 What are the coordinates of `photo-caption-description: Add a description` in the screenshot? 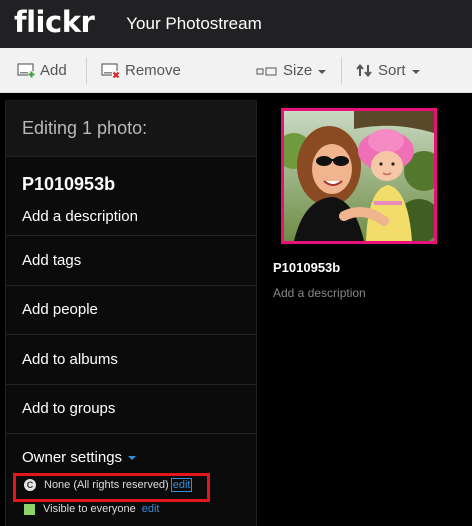 It's located at (319, 293).